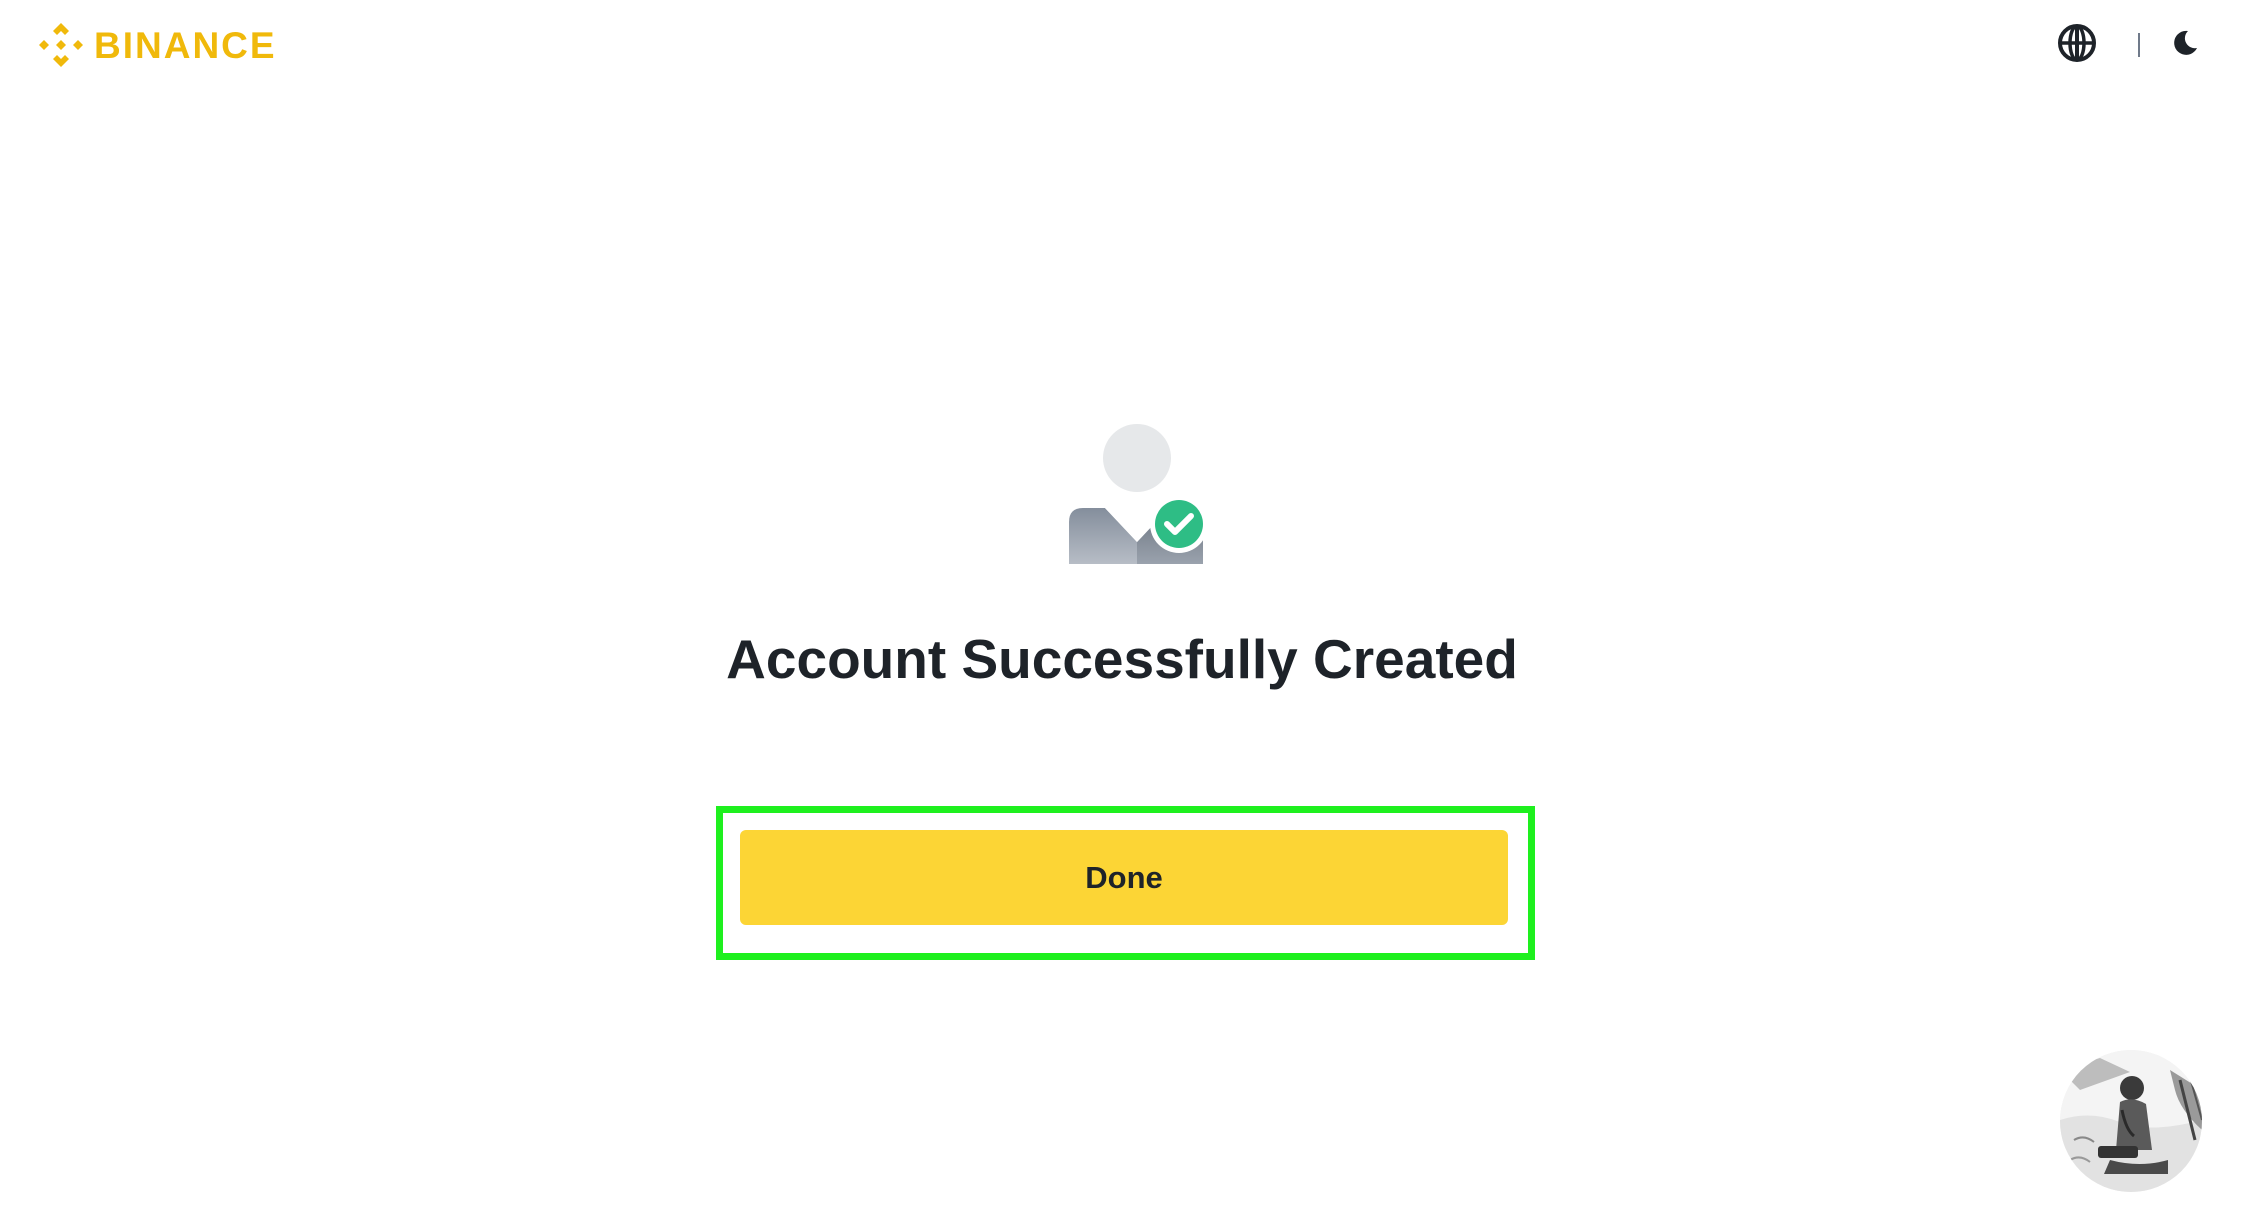  Describe the element at coordinates (1122, 659) in the screenshot. I see `page-title: Account Successfully Created` at that location.